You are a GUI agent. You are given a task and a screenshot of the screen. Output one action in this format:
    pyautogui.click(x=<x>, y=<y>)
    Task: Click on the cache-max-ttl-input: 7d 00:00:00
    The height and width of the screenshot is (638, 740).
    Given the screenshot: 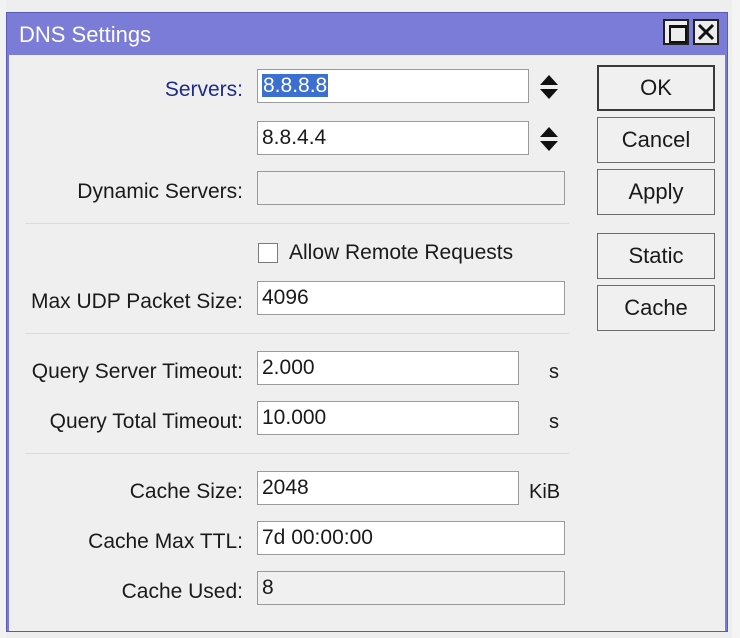 What is the action you would take?
    pyautogui.click(x=411, y=538)
    